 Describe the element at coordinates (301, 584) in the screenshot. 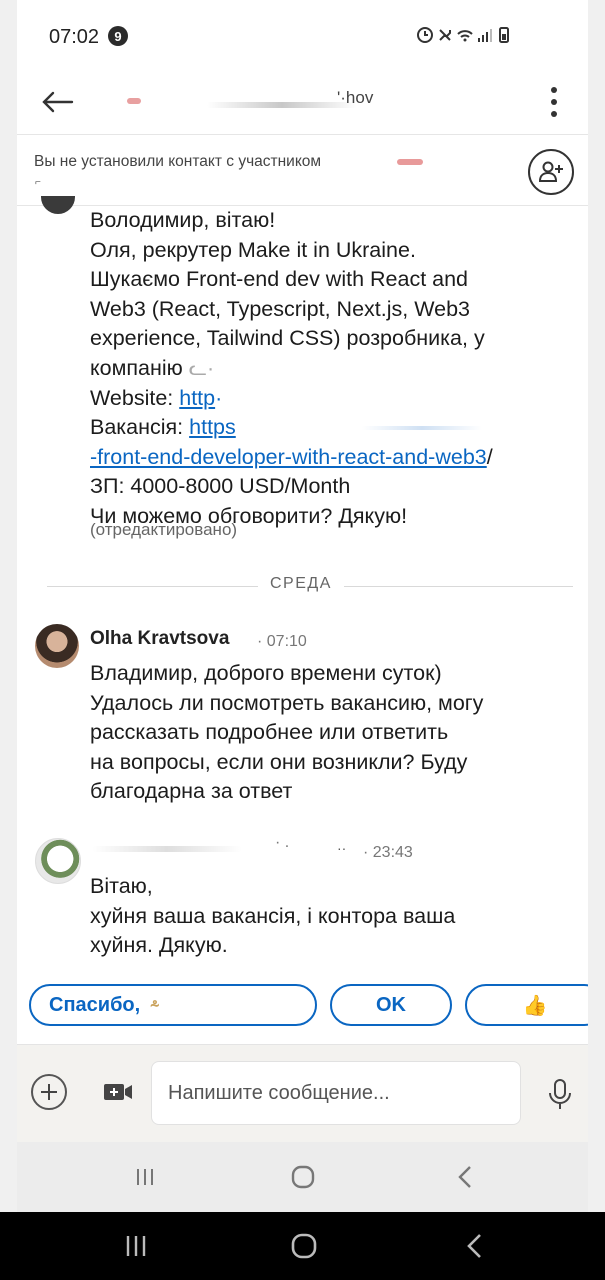

I see `day-divider-label: СРЕДА` at that location.